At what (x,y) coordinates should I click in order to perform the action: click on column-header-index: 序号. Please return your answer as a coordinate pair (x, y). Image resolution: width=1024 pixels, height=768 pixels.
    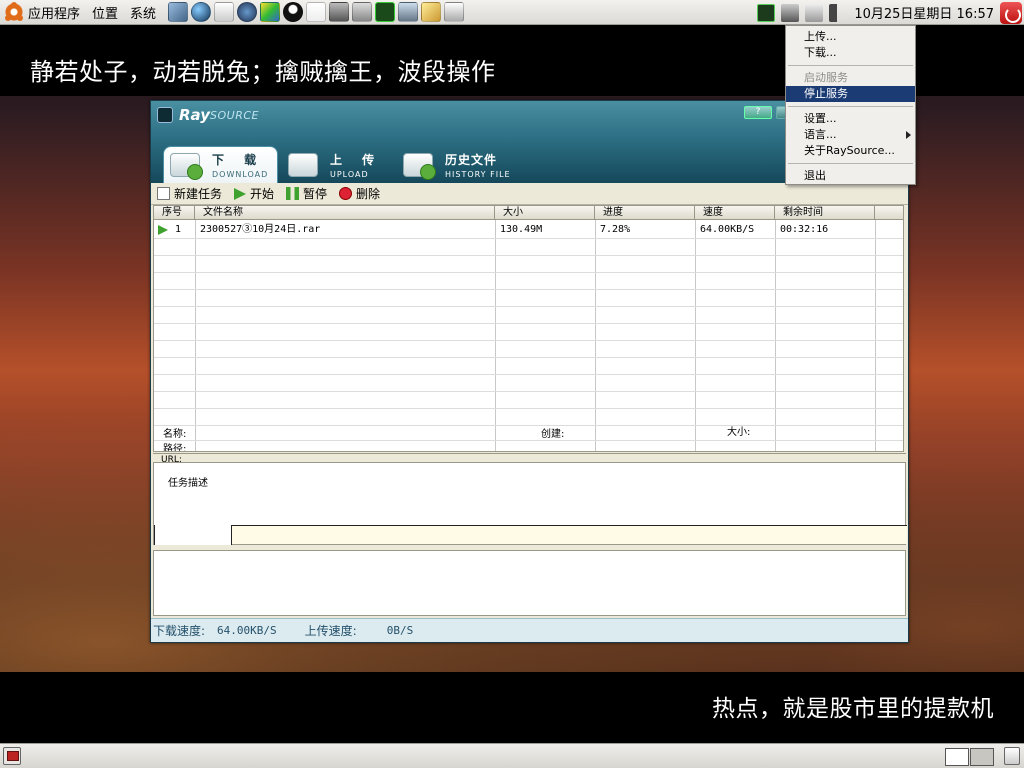
    Looking at the image, I should click on (174, 213).